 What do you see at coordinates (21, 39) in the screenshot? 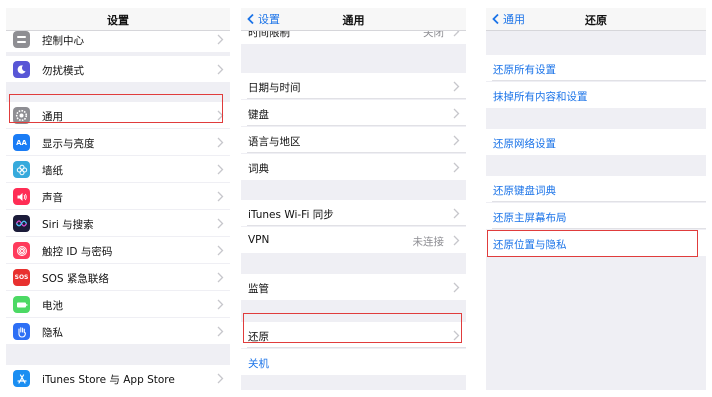
I see `control-center-icon` at bounding box center [21, 39].